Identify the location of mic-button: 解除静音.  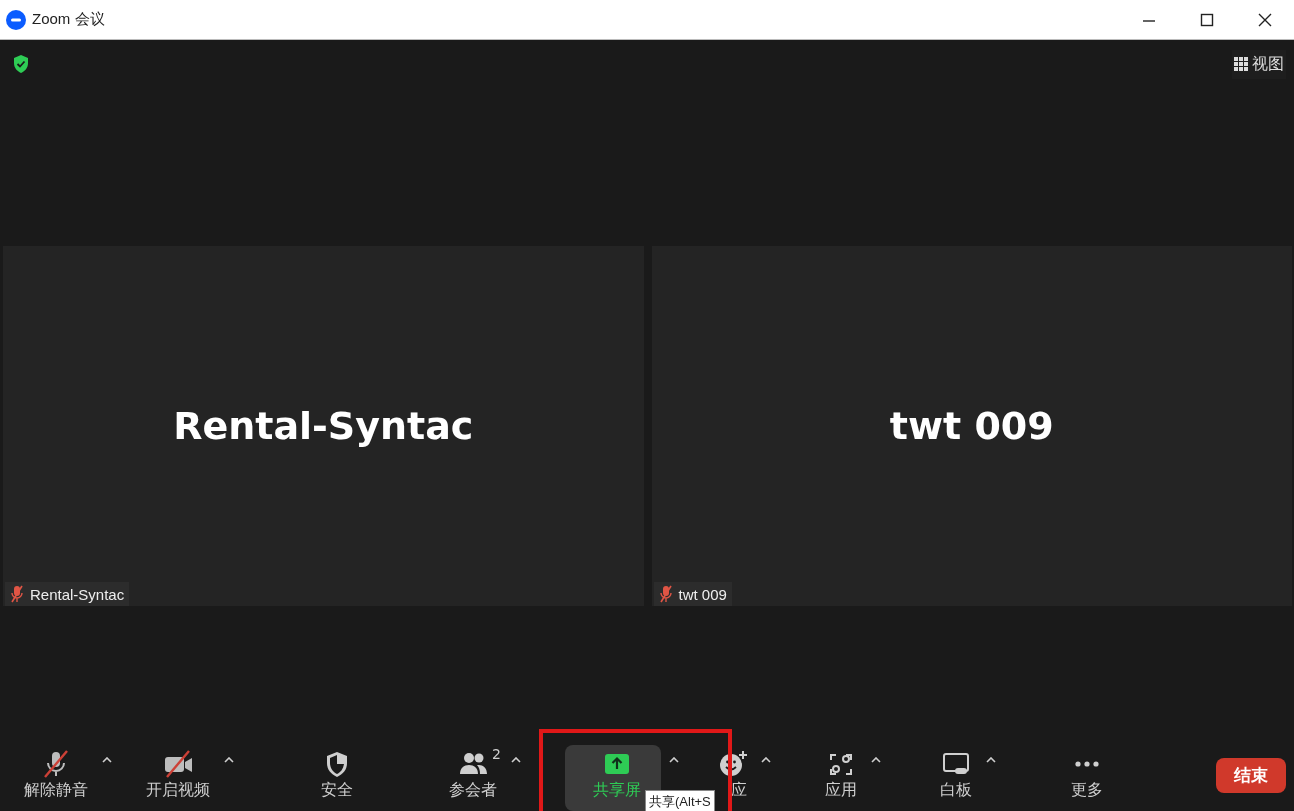
(55, 778).